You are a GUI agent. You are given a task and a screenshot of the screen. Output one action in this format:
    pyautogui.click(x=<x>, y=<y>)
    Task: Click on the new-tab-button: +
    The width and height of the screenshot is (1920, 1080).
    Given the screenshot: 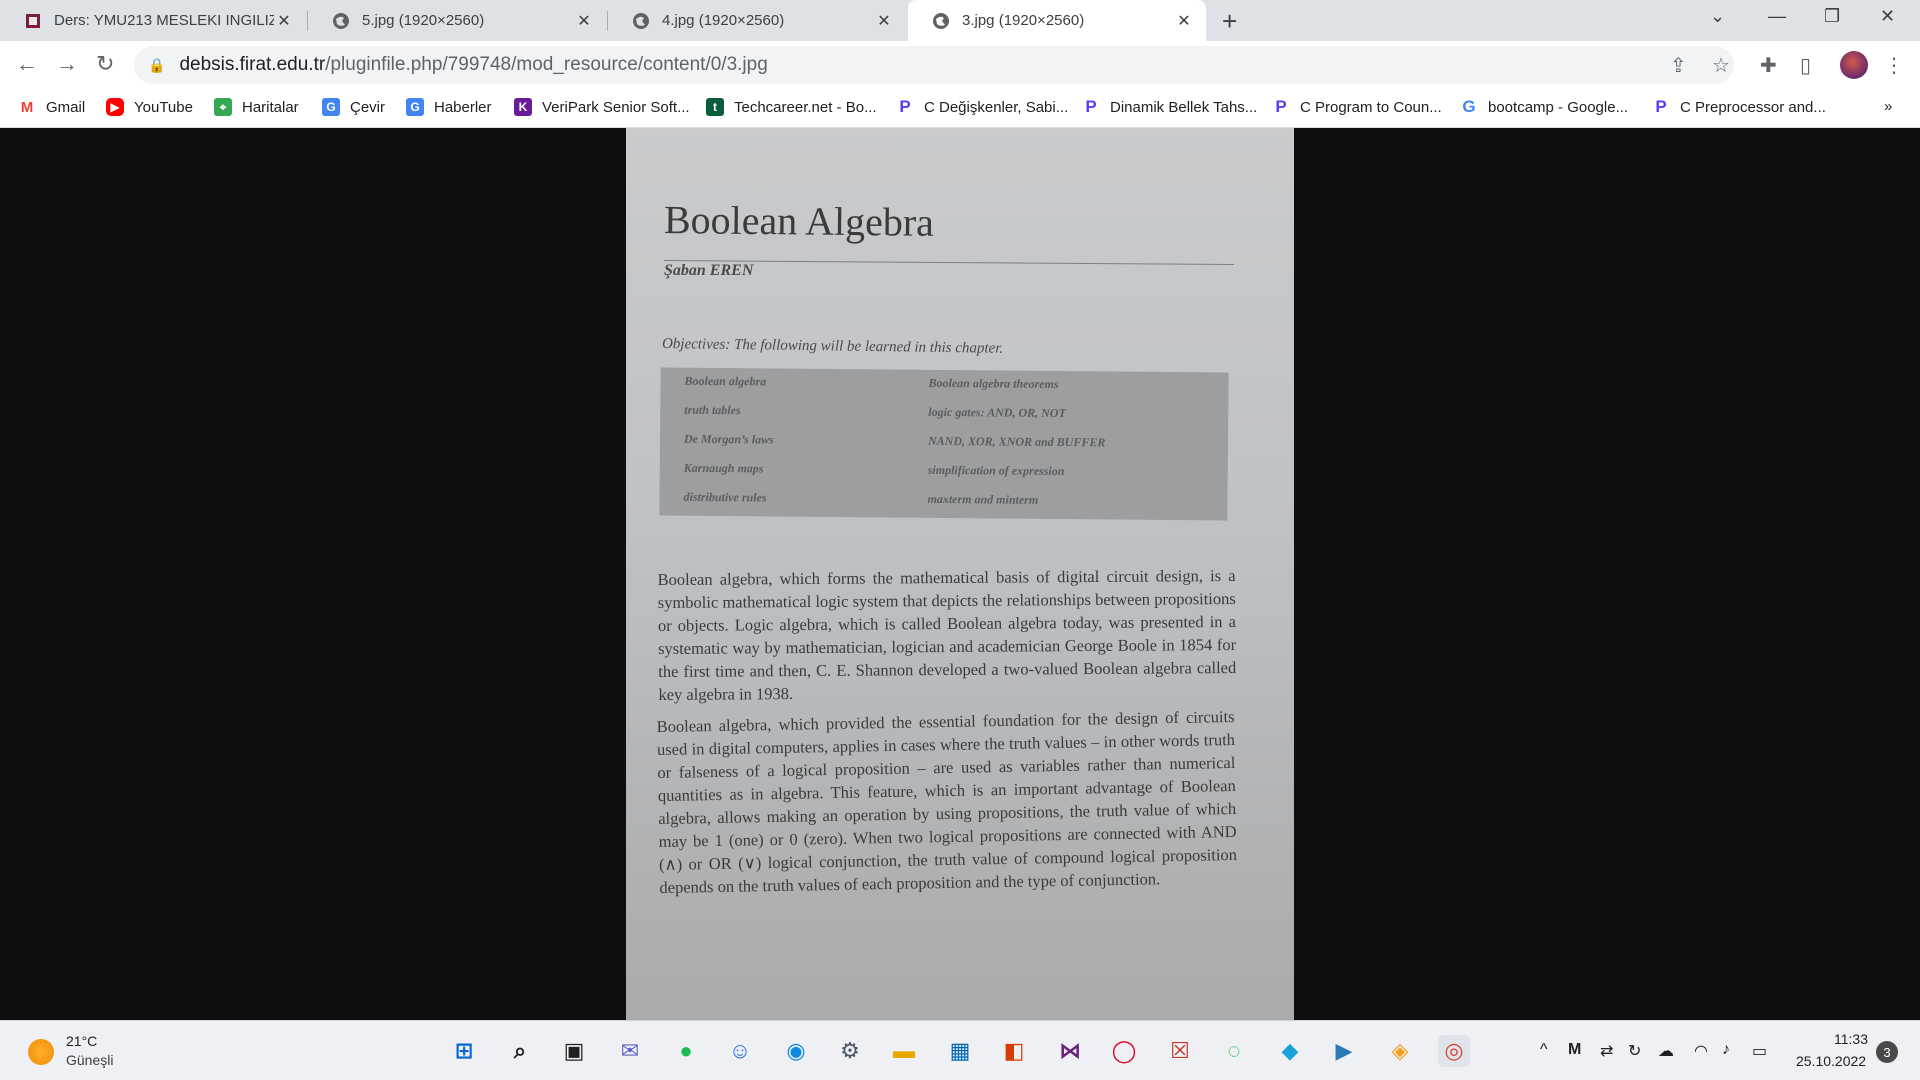 What is the action you would take?
    pyautogui.click(x=1229, y=21)
    